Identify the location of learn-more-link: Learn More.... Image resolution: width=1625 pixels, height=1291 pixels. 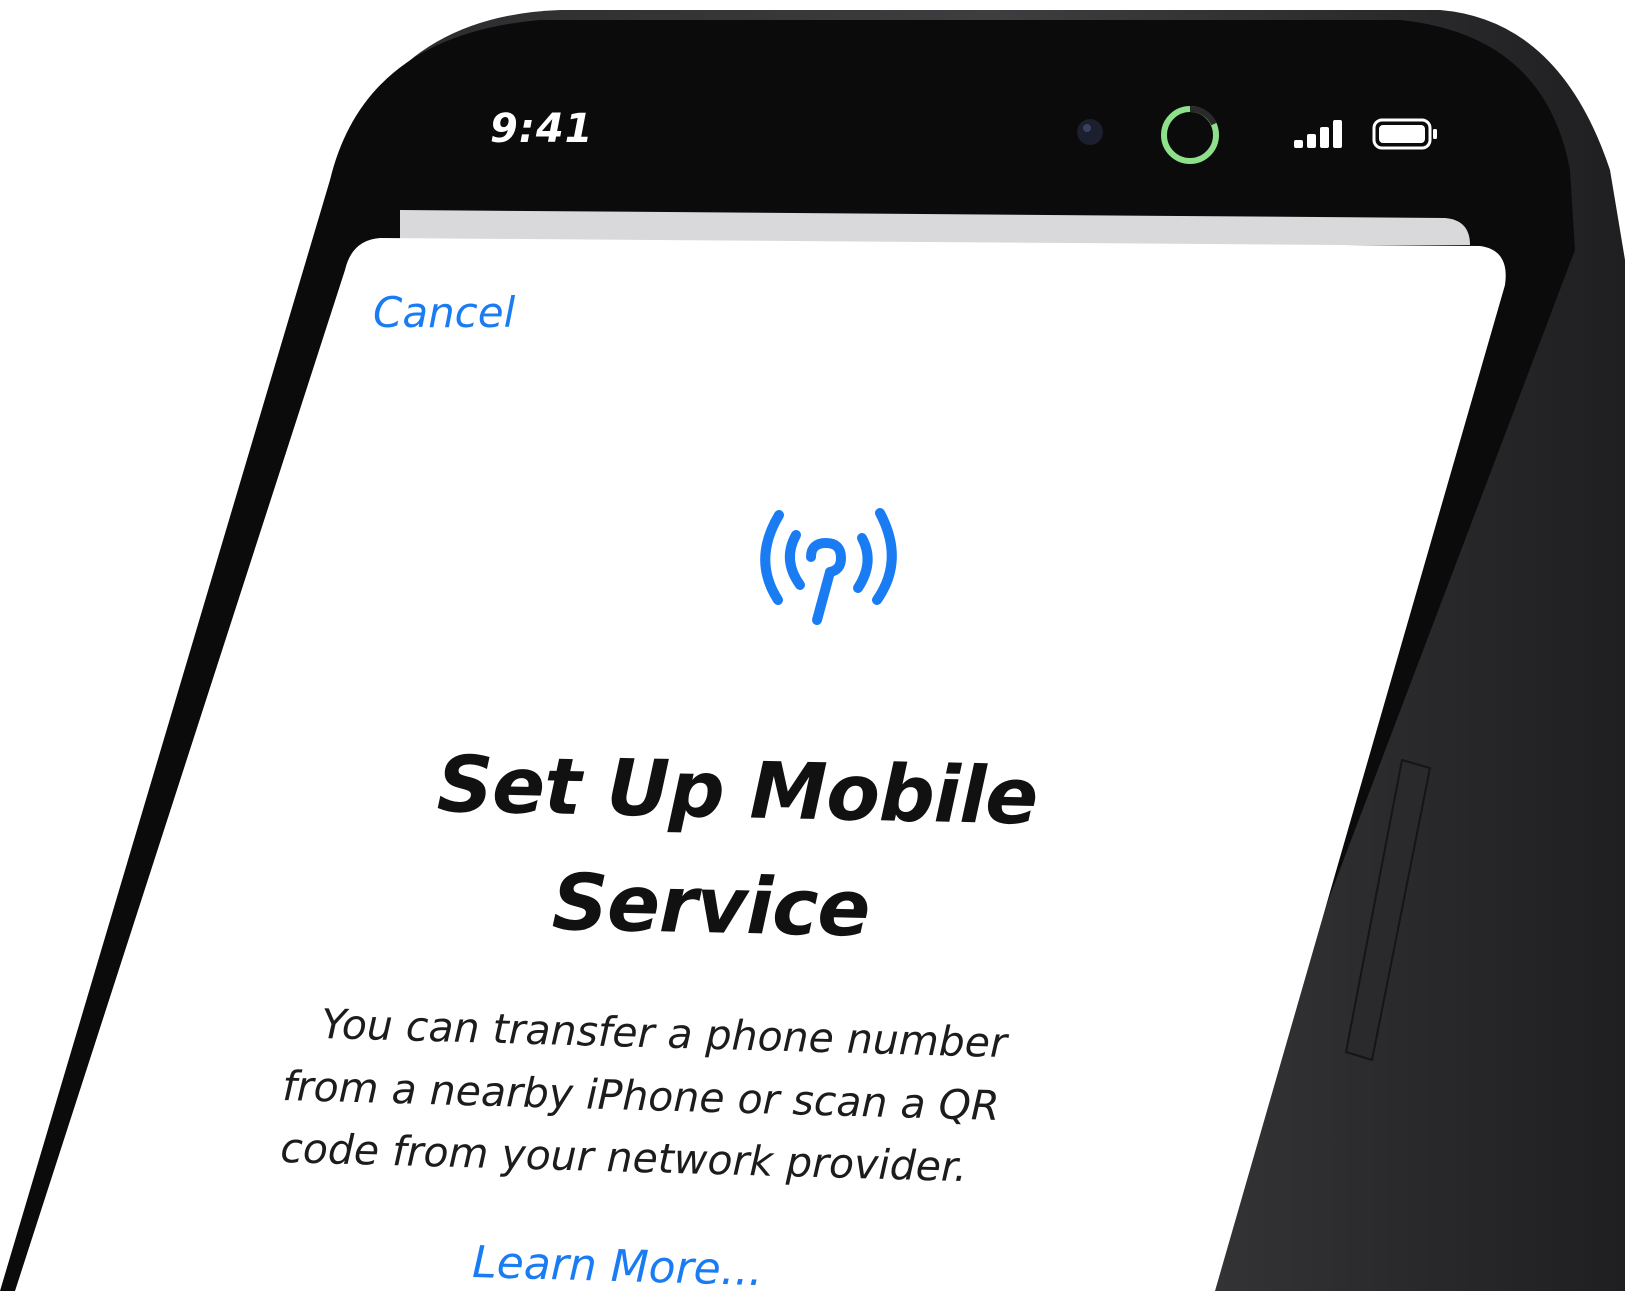
(618, 1264).